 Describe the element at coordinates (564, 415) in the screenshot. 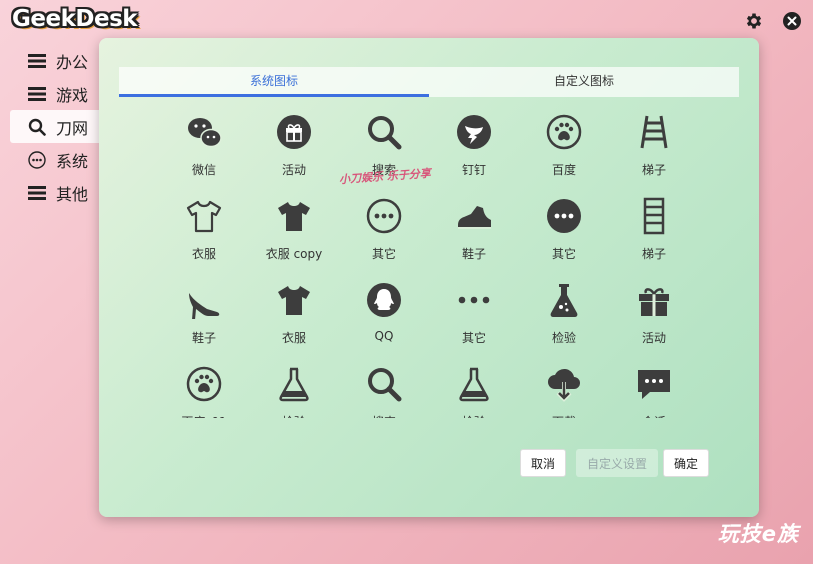

I see `icon-option-label: 下载` at that location.